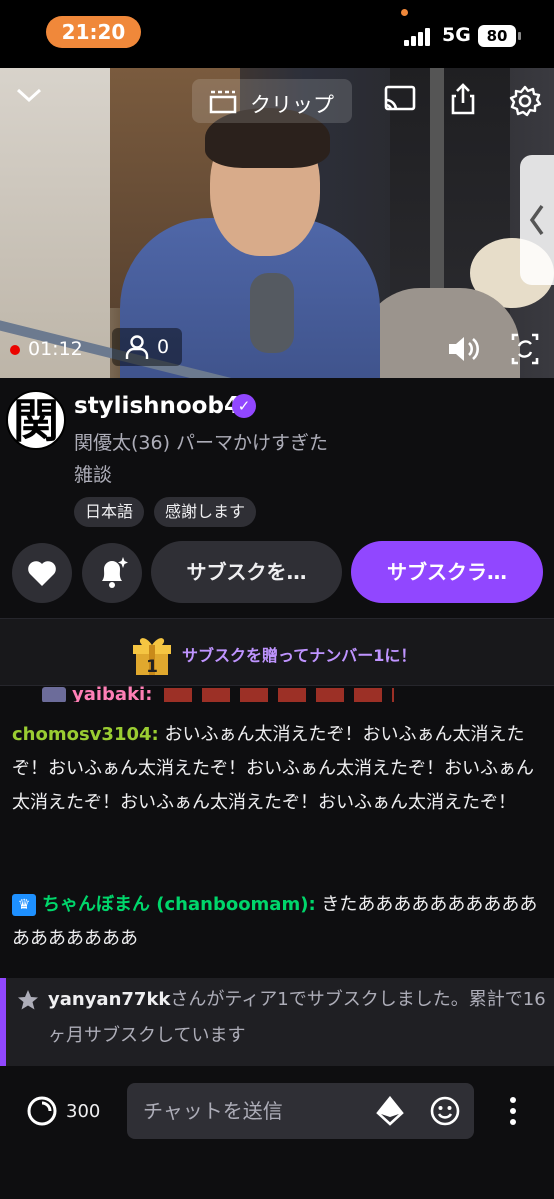 This screenshot has width=554, height=1199. What do you see at coordinates (445, 1111) in the screenshot?
I see `emote-smiley-icon` at bounding box center [445, 1111].